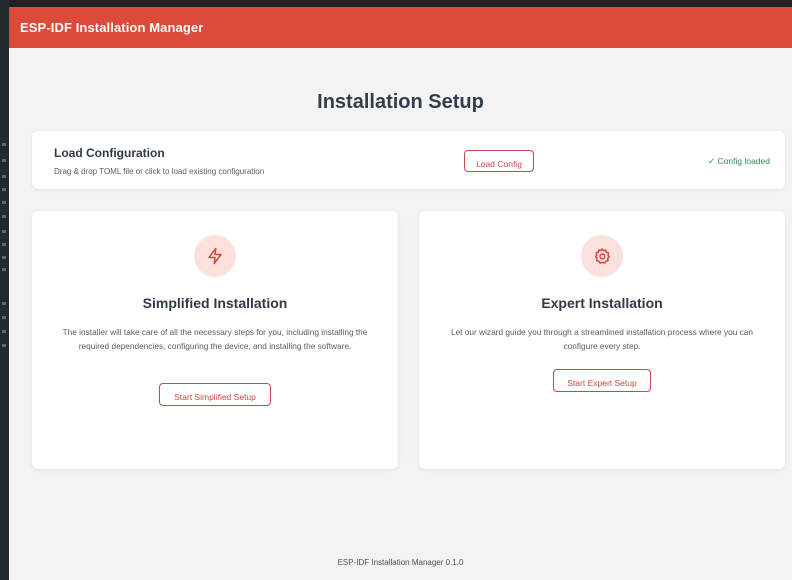 Image resolution: width=792 pixels, height=580 pixels. What do you see at coordinates (400, 562) in the screenshot?
I see `footer-version: ESP-IDF Installation Manager 0.1.0` at bounding box center [400, 562].